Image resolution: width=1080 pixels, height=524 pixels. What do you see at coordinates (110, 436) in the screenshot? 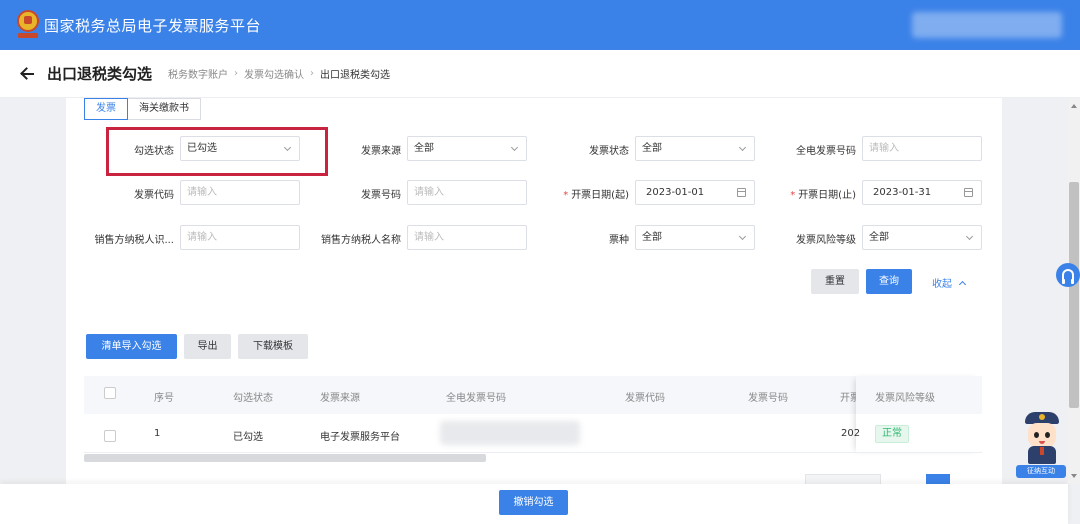
I see `row-checkbox` at bounding box center [110, 436].